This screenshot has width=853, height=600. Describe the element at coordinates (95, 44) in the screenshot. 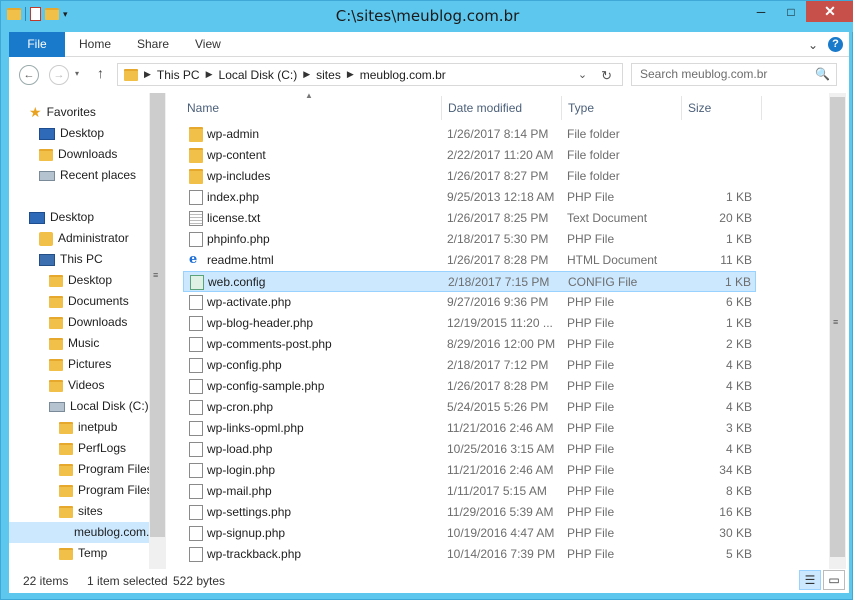

I see `tab-home: Home` at that location.